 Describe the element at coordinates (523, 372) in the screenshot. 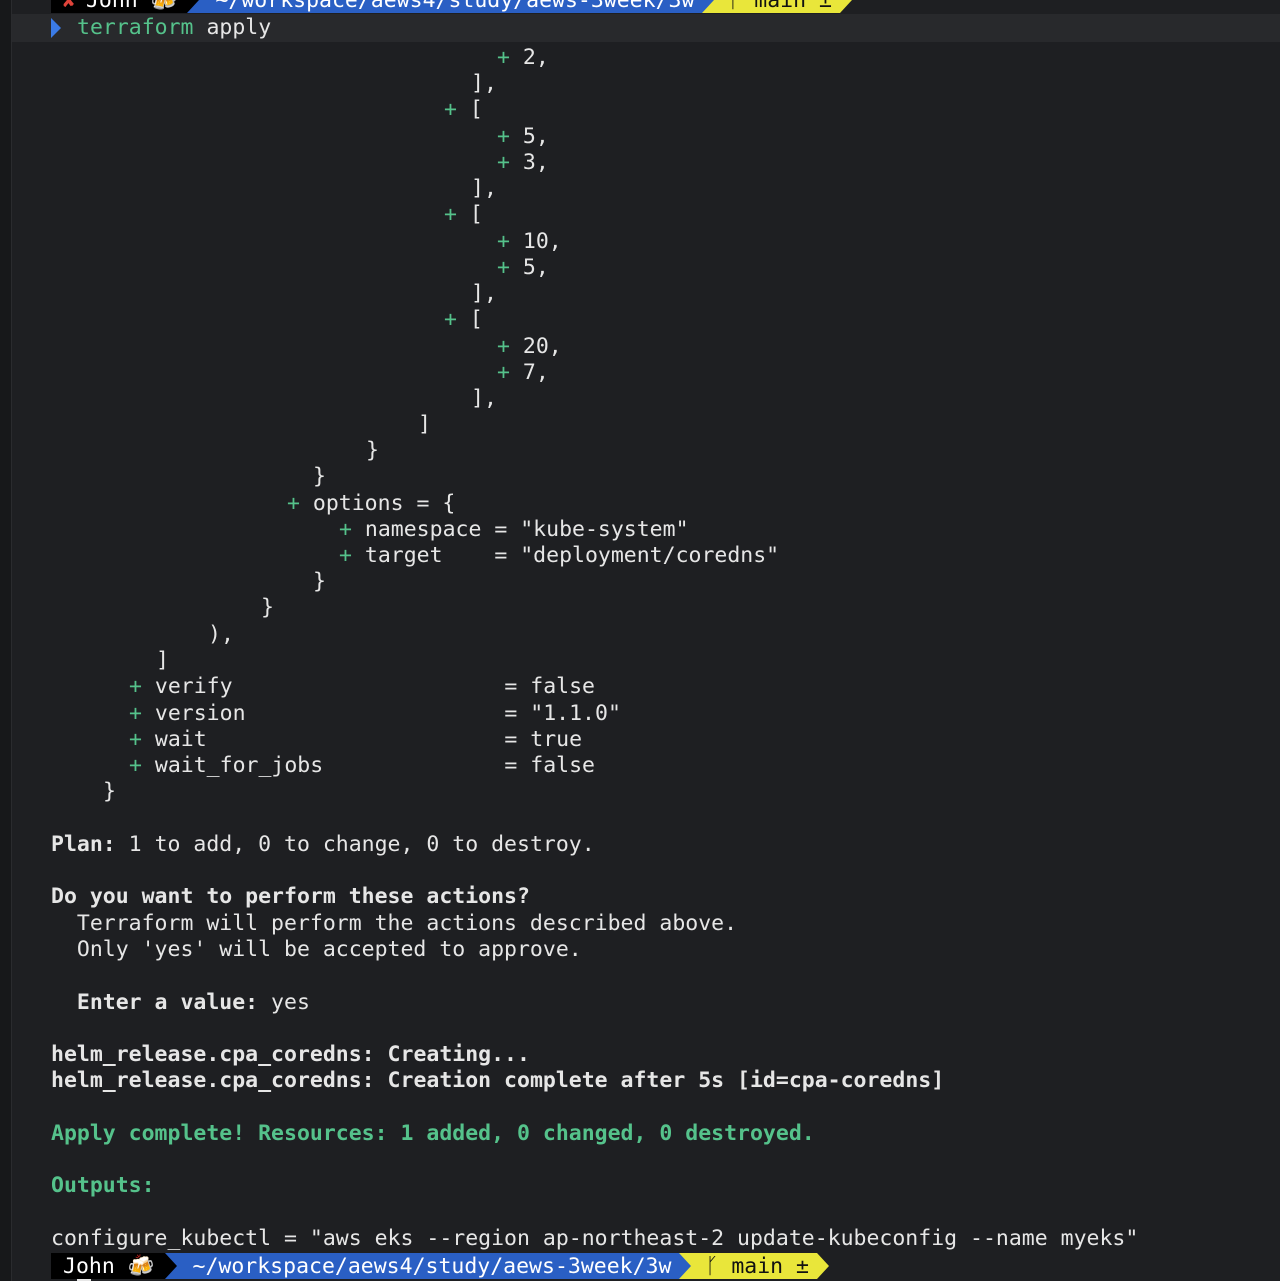

I see `plan-line: + 7,` at that location.